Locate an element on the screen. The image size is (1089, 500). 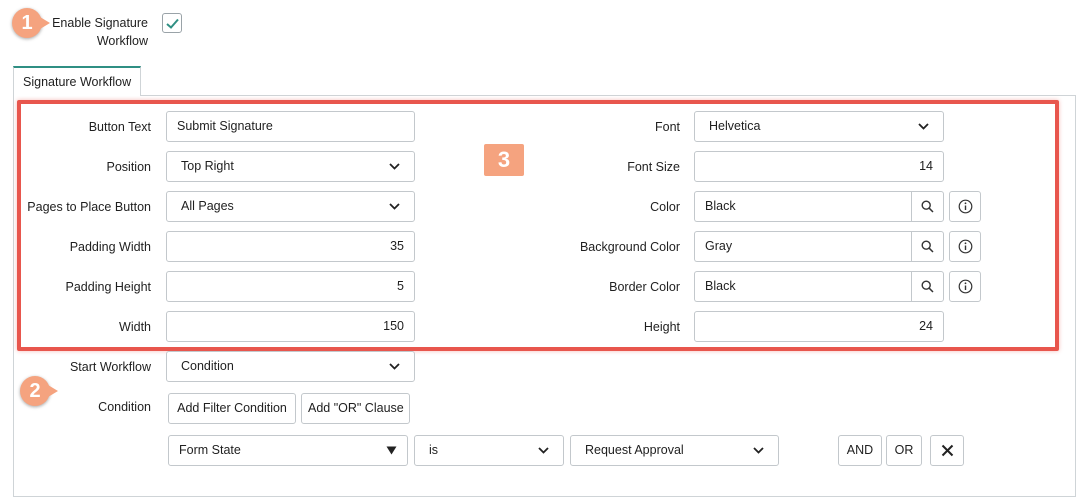
button-text-input: Submit Signature is located at coordinates (290, 126).